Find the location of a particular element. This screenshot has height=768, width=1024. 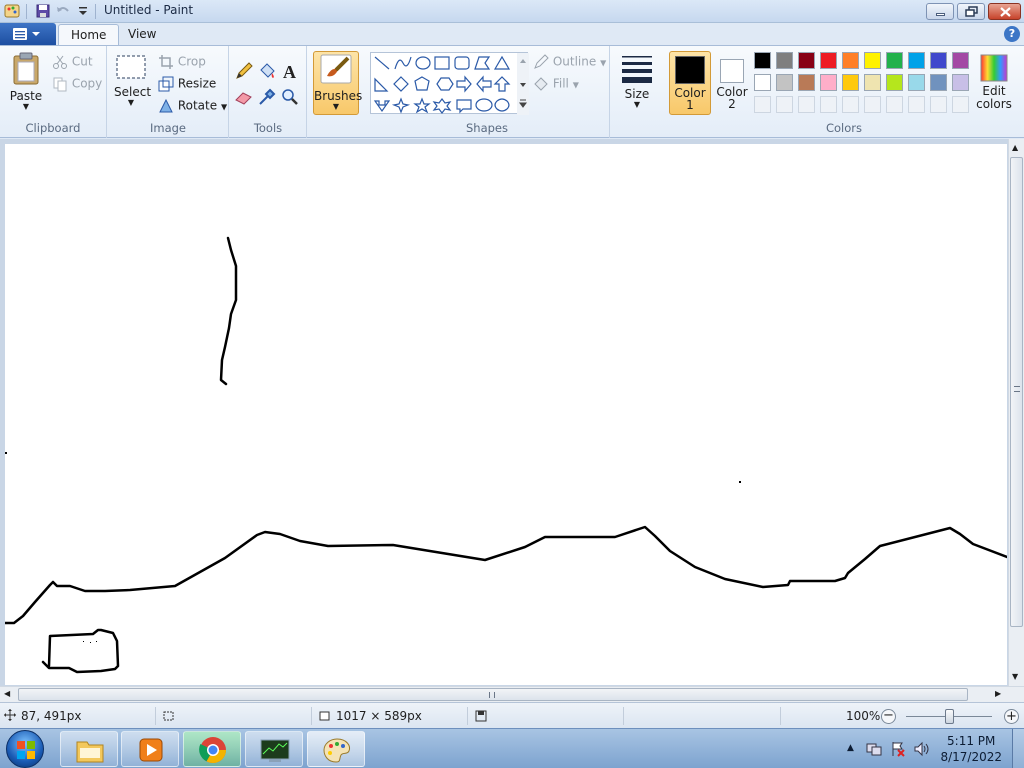

copy-button: Copy is located at coordinates (77, 84).